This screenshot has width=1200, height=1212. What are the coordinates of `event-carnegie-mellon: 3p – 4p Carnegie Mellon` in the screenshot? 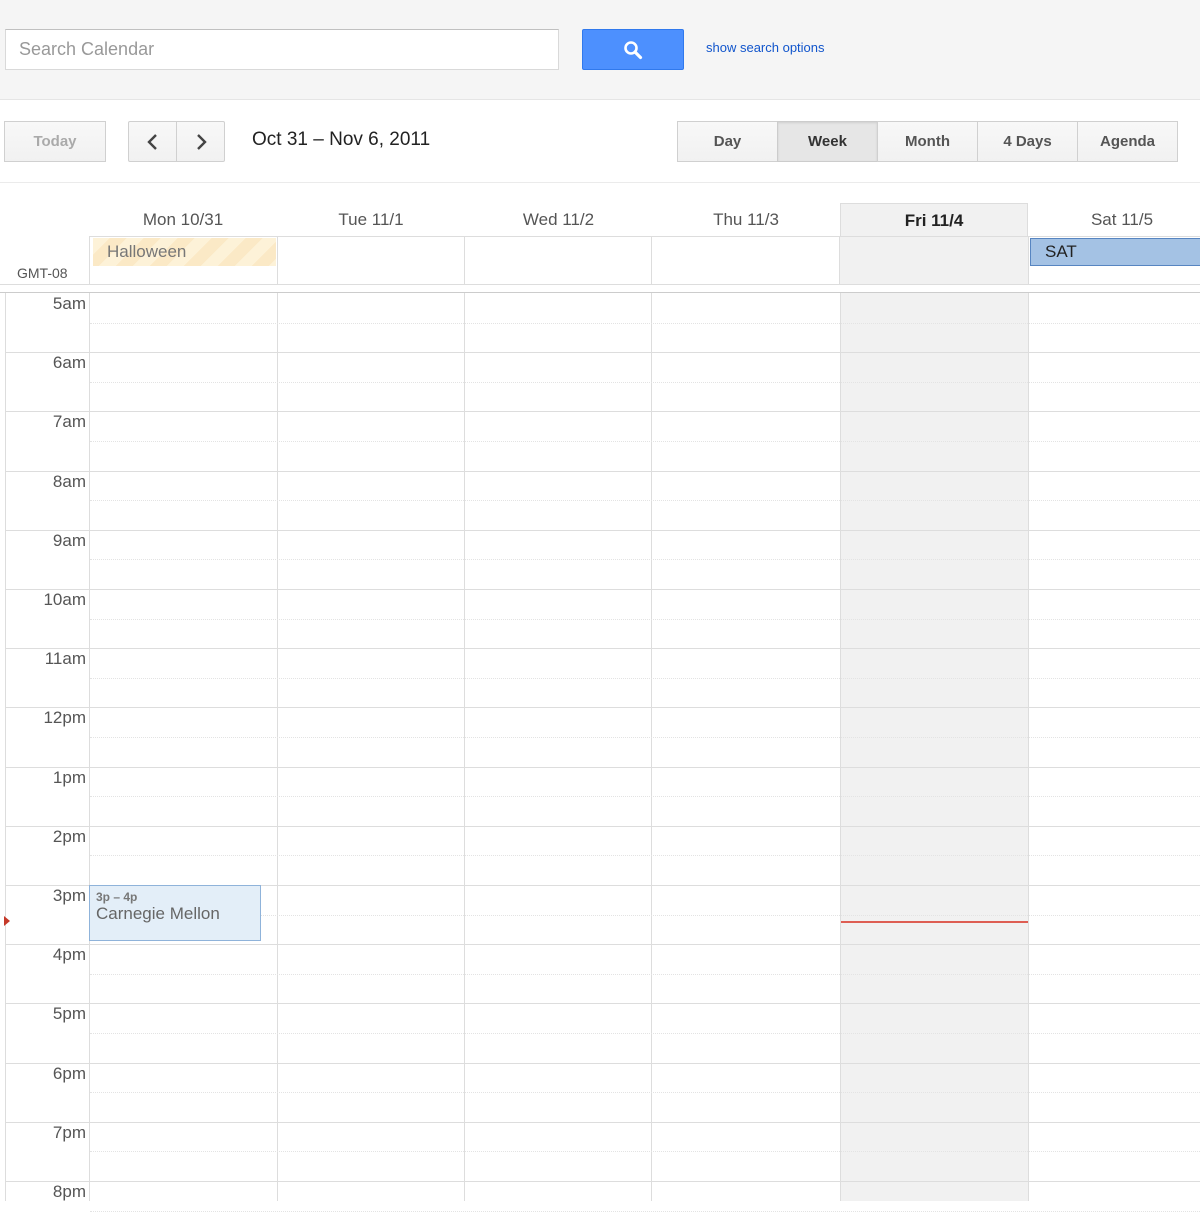 It's located at (175, 913).